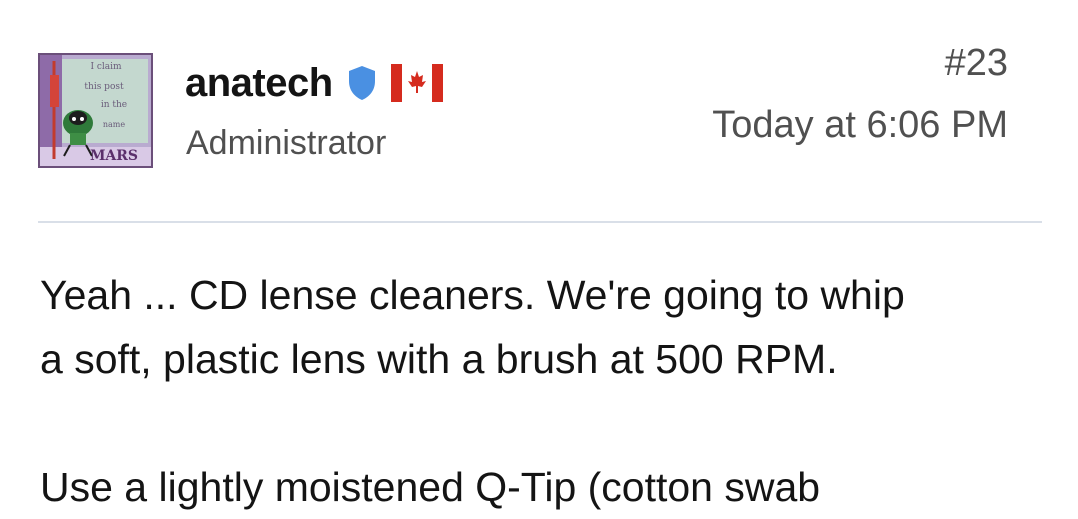 The height and width of the screenshot is (519, 1078). What do you see at coordinates (114, 156) in the screenshot?
I see `avatar-text-5: MARS` at bounding box center [114, 156].